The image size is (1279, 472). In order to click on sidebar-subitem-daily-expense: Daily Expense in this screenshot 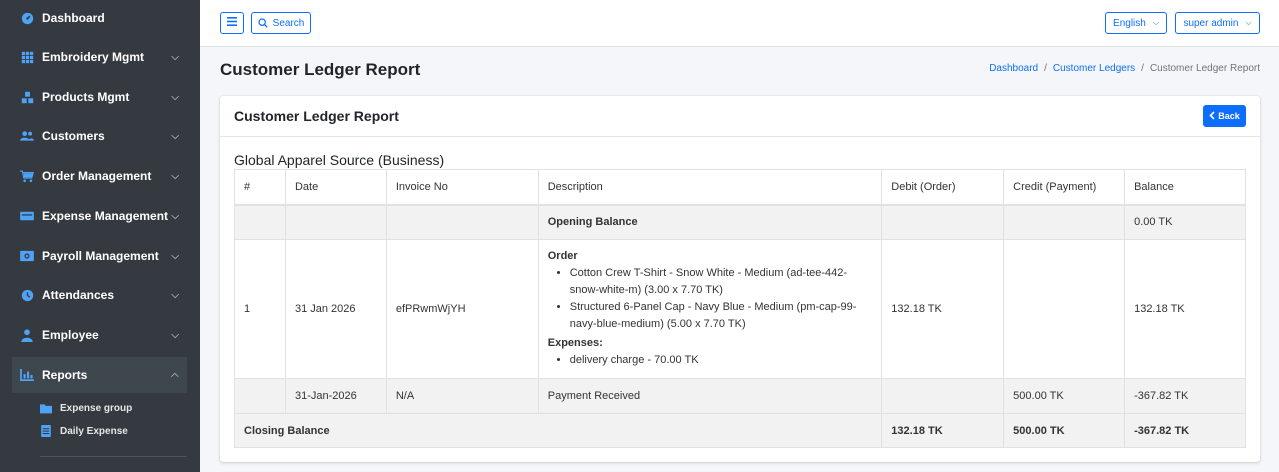, I will do `click(84, 431)`.